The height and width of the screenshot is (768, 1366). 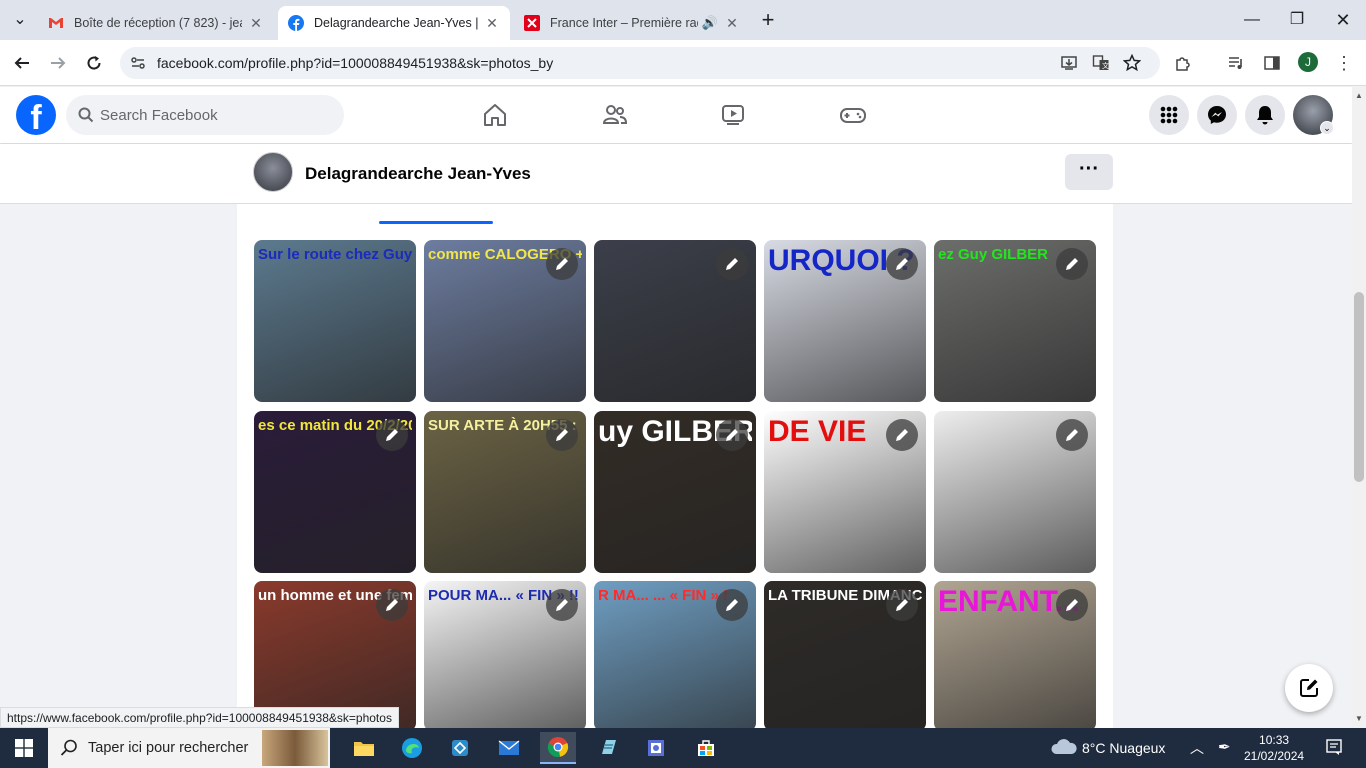 What do you see at coordinates (676, 174) in the screenshot?
I see `profile-sticky-header: Delagrandearche Jean-Yves ···` at bounding box center [676, 174].